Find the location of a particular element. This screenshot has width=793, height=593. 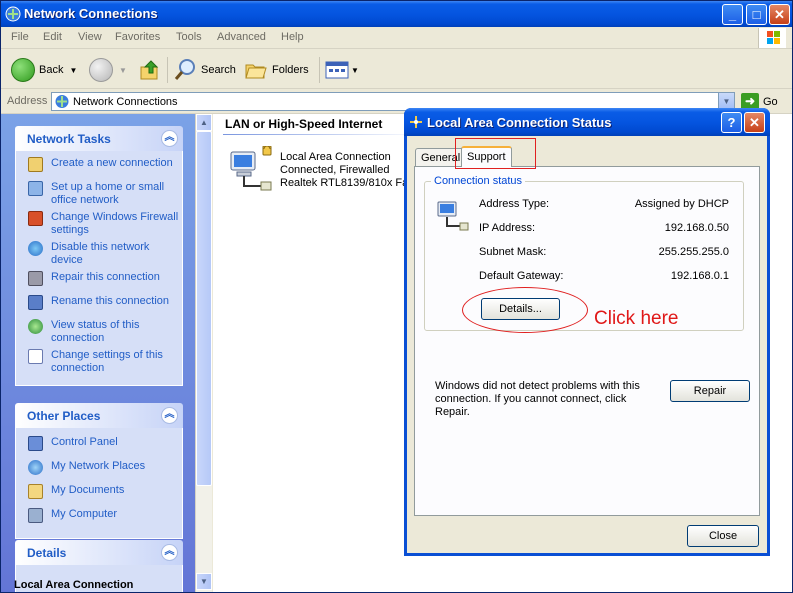

scroll-up-icon: ▲ is located at coordinates (204, 122).